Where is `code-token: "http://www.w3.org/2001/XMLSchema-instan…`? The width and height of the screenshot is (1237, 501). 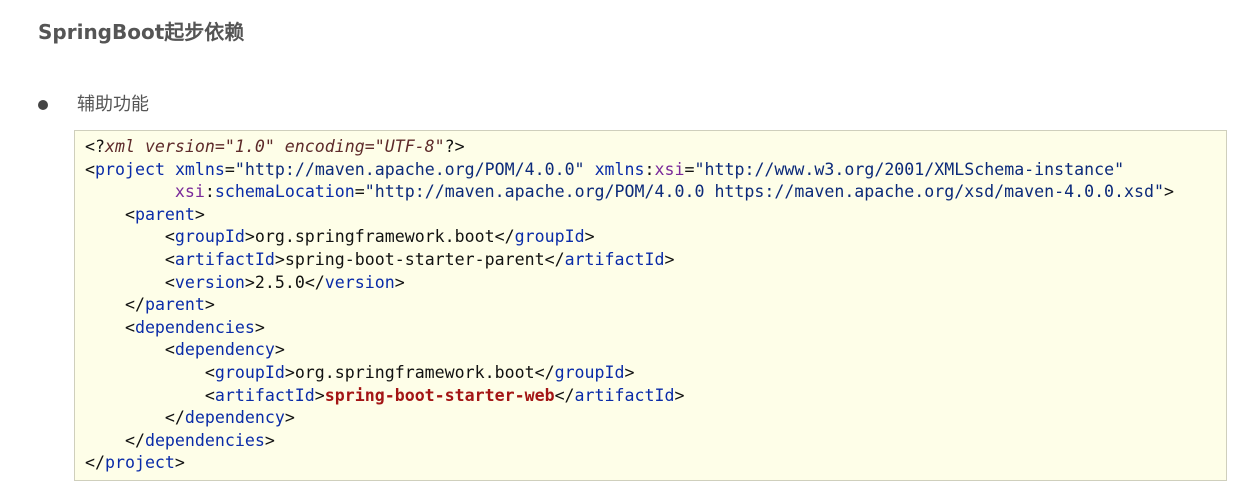
code-token: "http://www.w3.org/2001/XMLSchema-instan… is located at coordinates (909, 169).